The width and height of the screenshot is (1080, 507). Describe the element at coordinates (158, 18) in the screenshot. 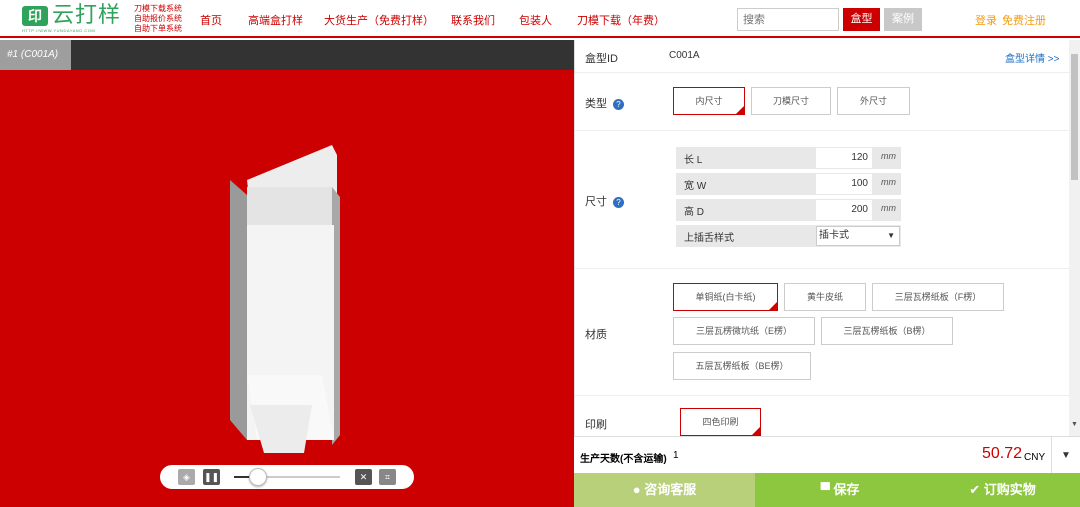

I see `logo-tag: 自助报价系统` at that location.